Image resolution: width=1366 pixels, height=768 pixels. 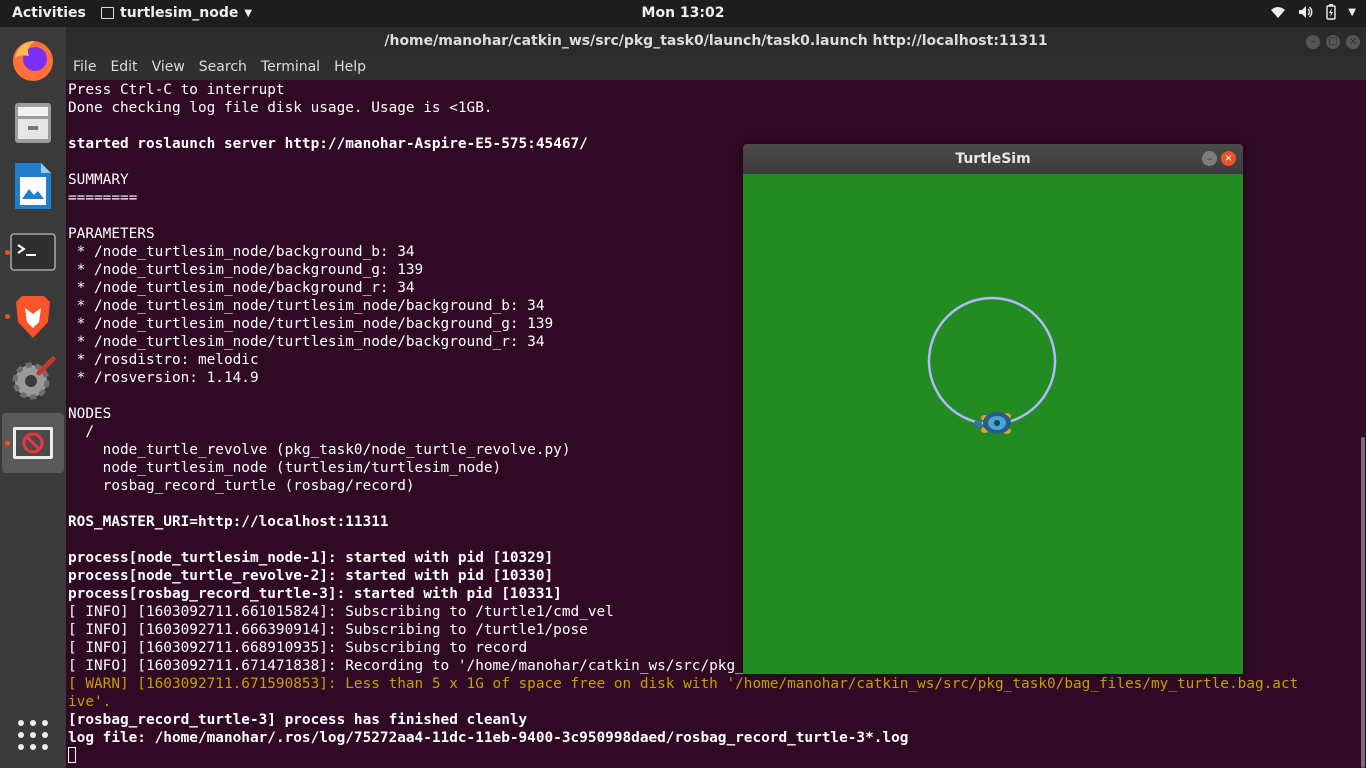 What do you see at coordinates (72, 755) in the screenshot?
I see `terminal-cursor` at bounding box center [72, 755].